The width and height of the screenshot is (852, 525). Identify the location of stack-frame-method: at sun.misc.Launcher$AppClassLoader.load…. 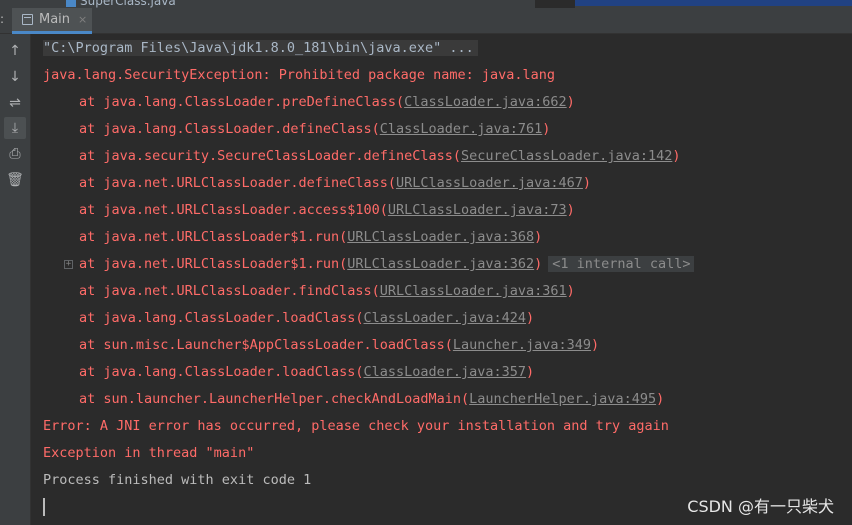
(266, 345).